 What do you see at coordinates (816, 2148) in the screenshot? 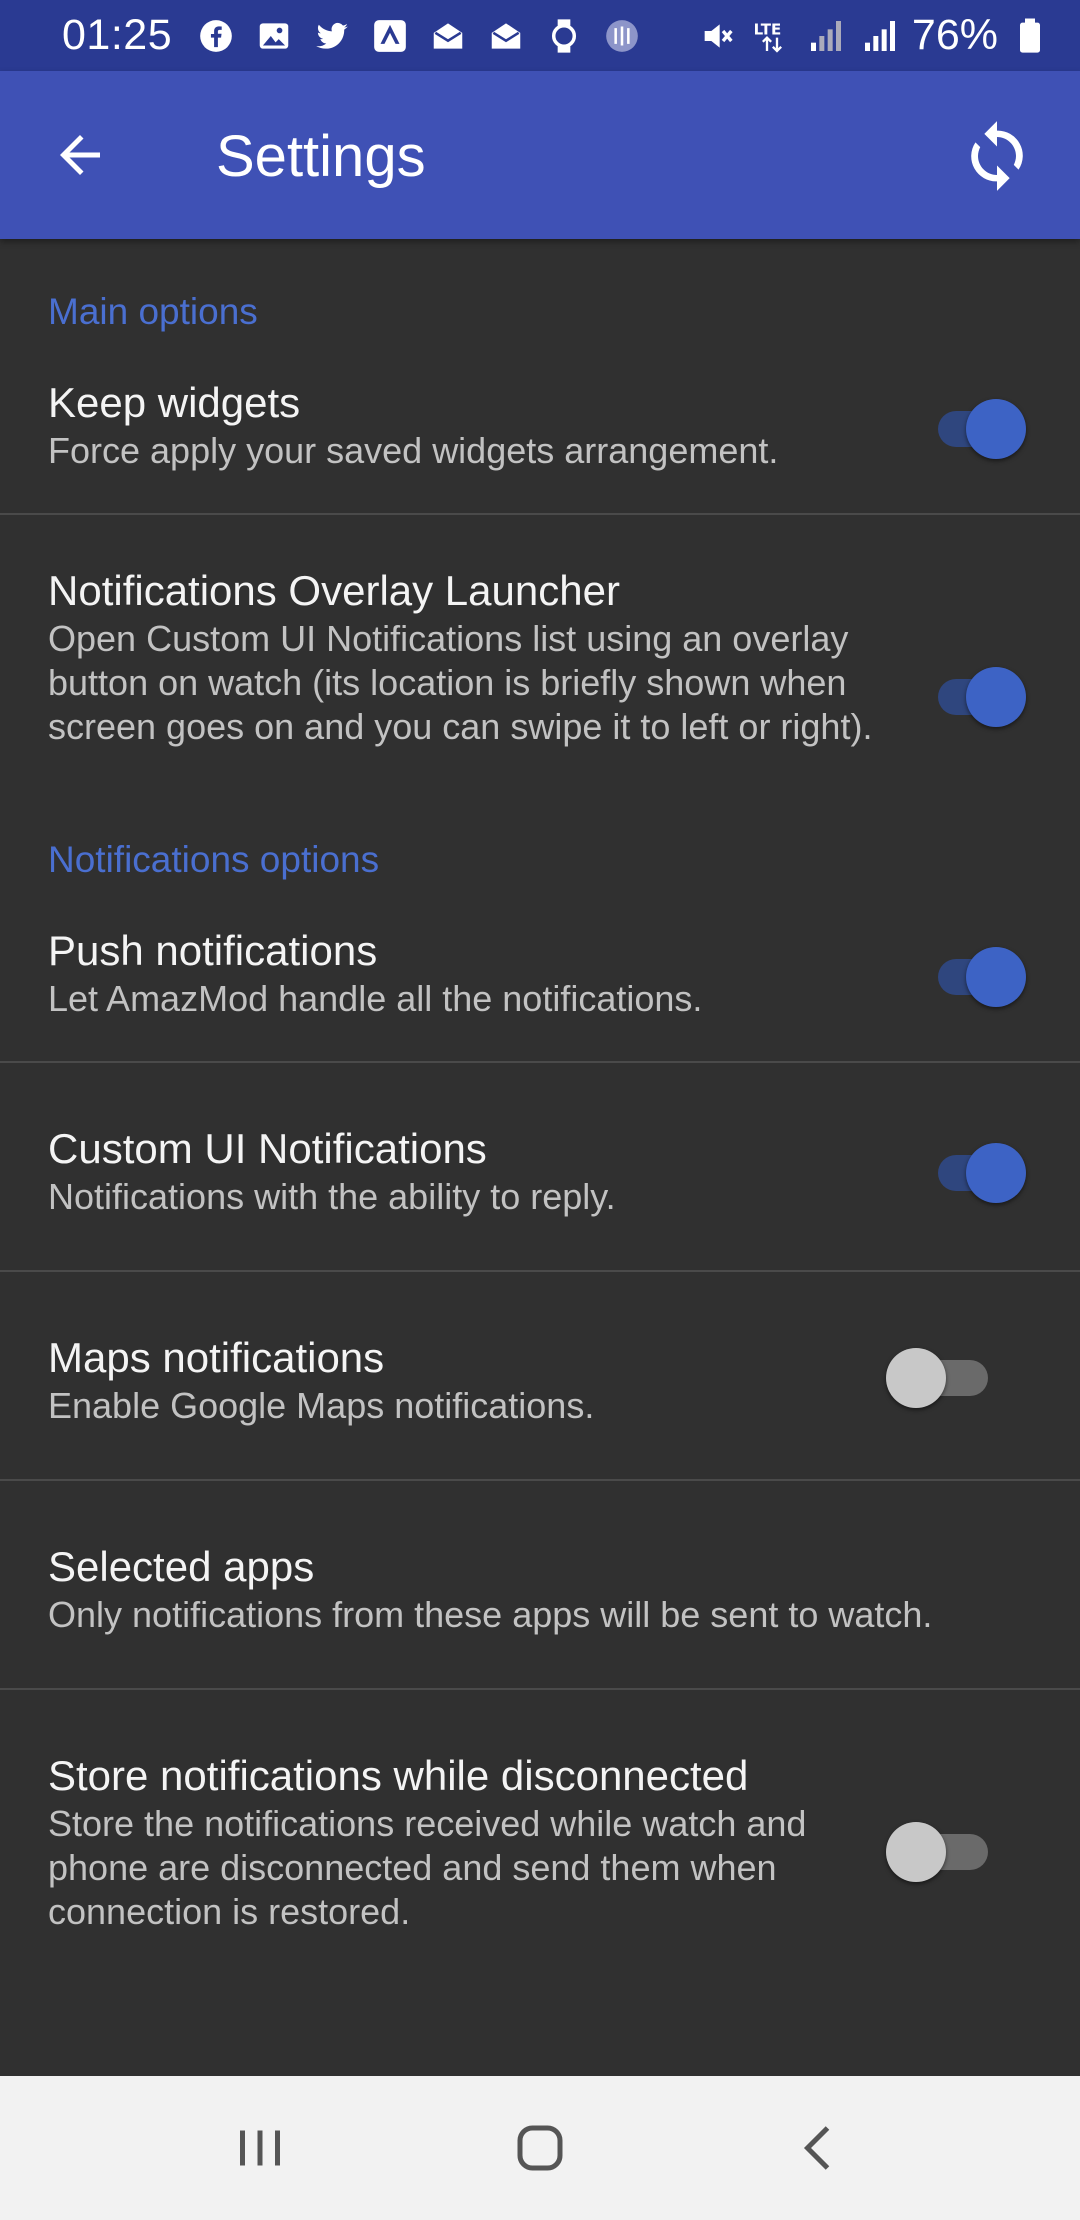
I see `back-icon` at bounding box center [816, 2148].